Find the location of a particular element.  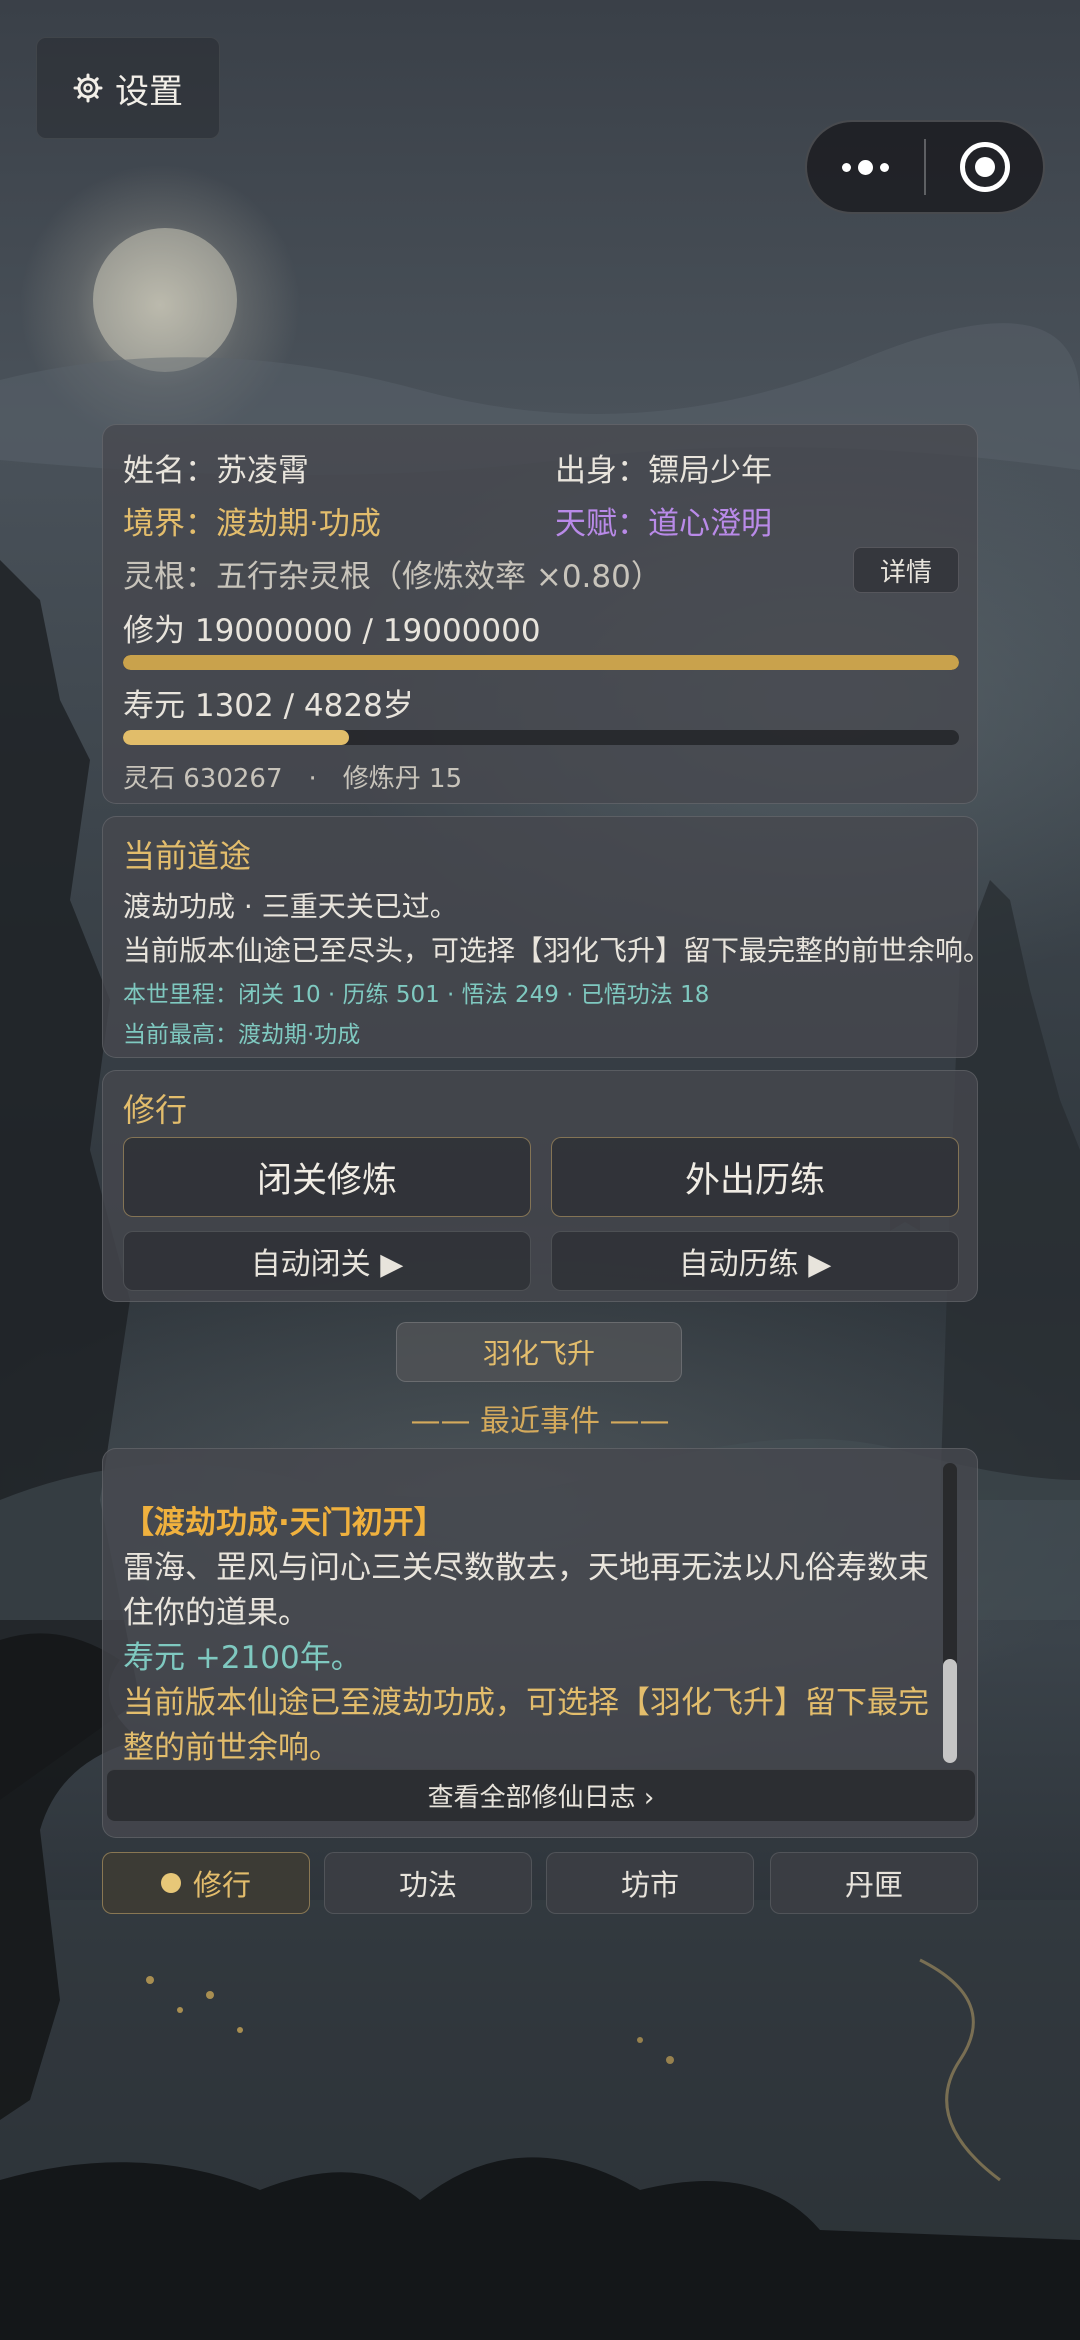

realm-label: 境界： is located at coordinates (169, 524).